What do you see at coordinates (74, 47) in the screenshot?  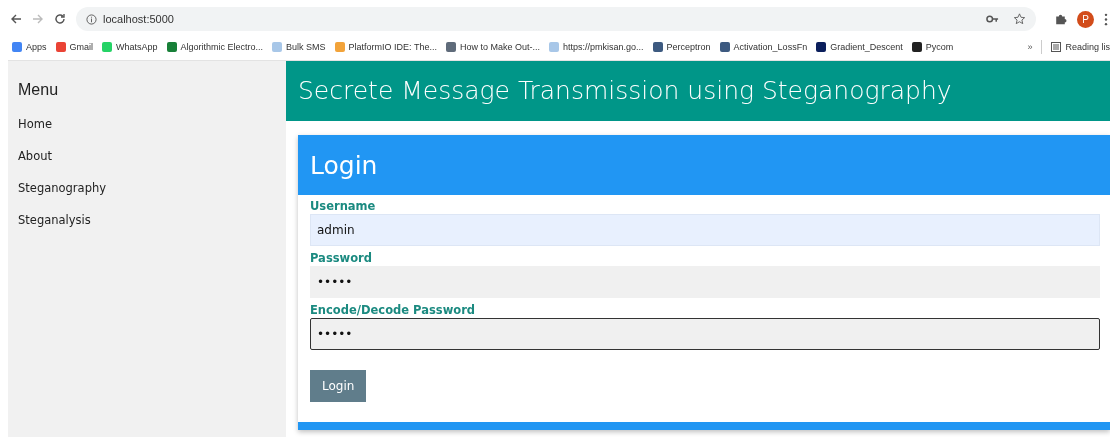 I see `bookmark: Gmail` at bounding box center [74, 47].